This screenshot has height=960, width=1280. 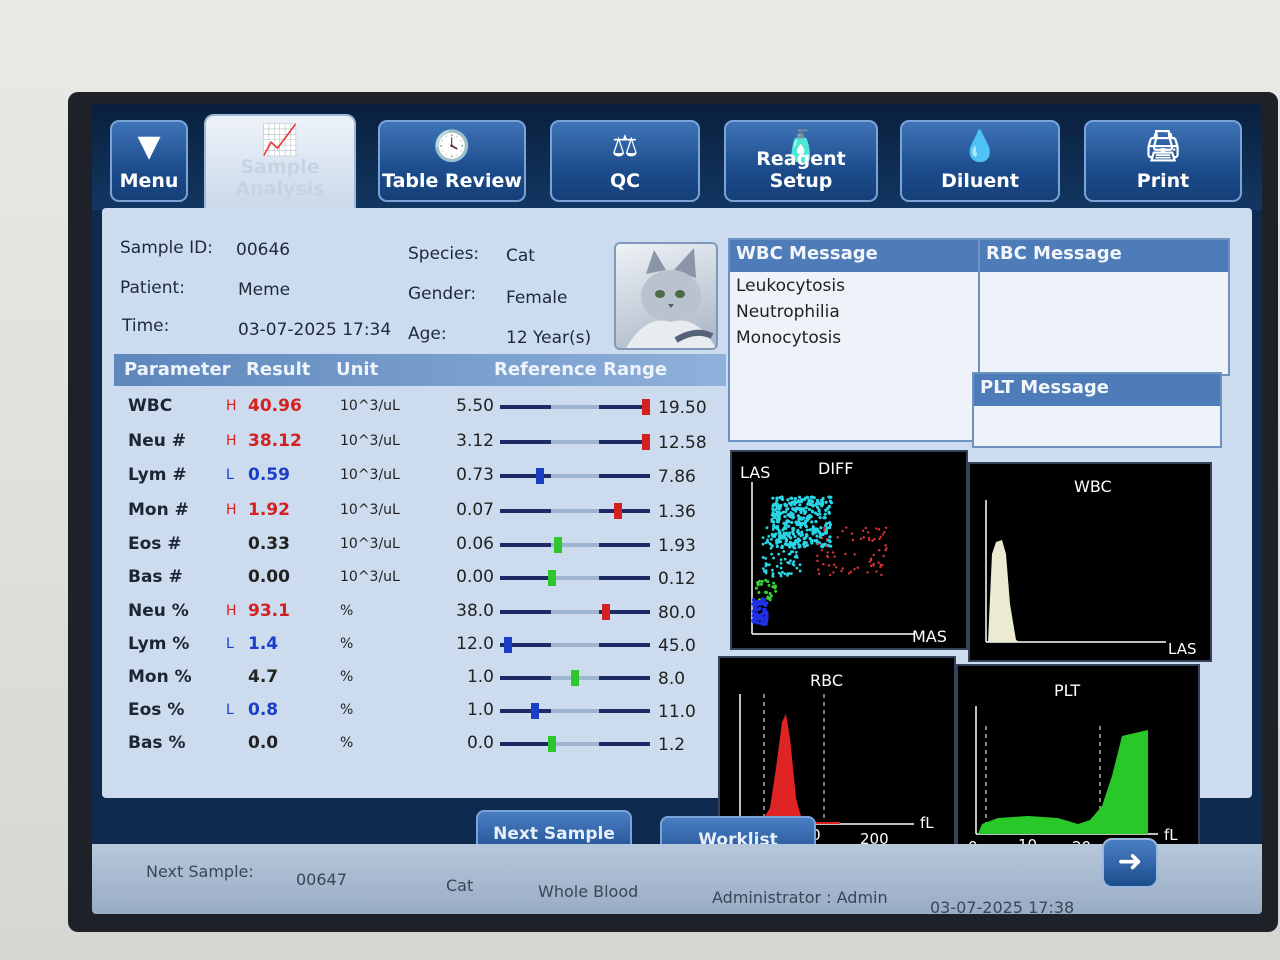 I want to click on range-low: 1.0, so click(x=480, y=677).